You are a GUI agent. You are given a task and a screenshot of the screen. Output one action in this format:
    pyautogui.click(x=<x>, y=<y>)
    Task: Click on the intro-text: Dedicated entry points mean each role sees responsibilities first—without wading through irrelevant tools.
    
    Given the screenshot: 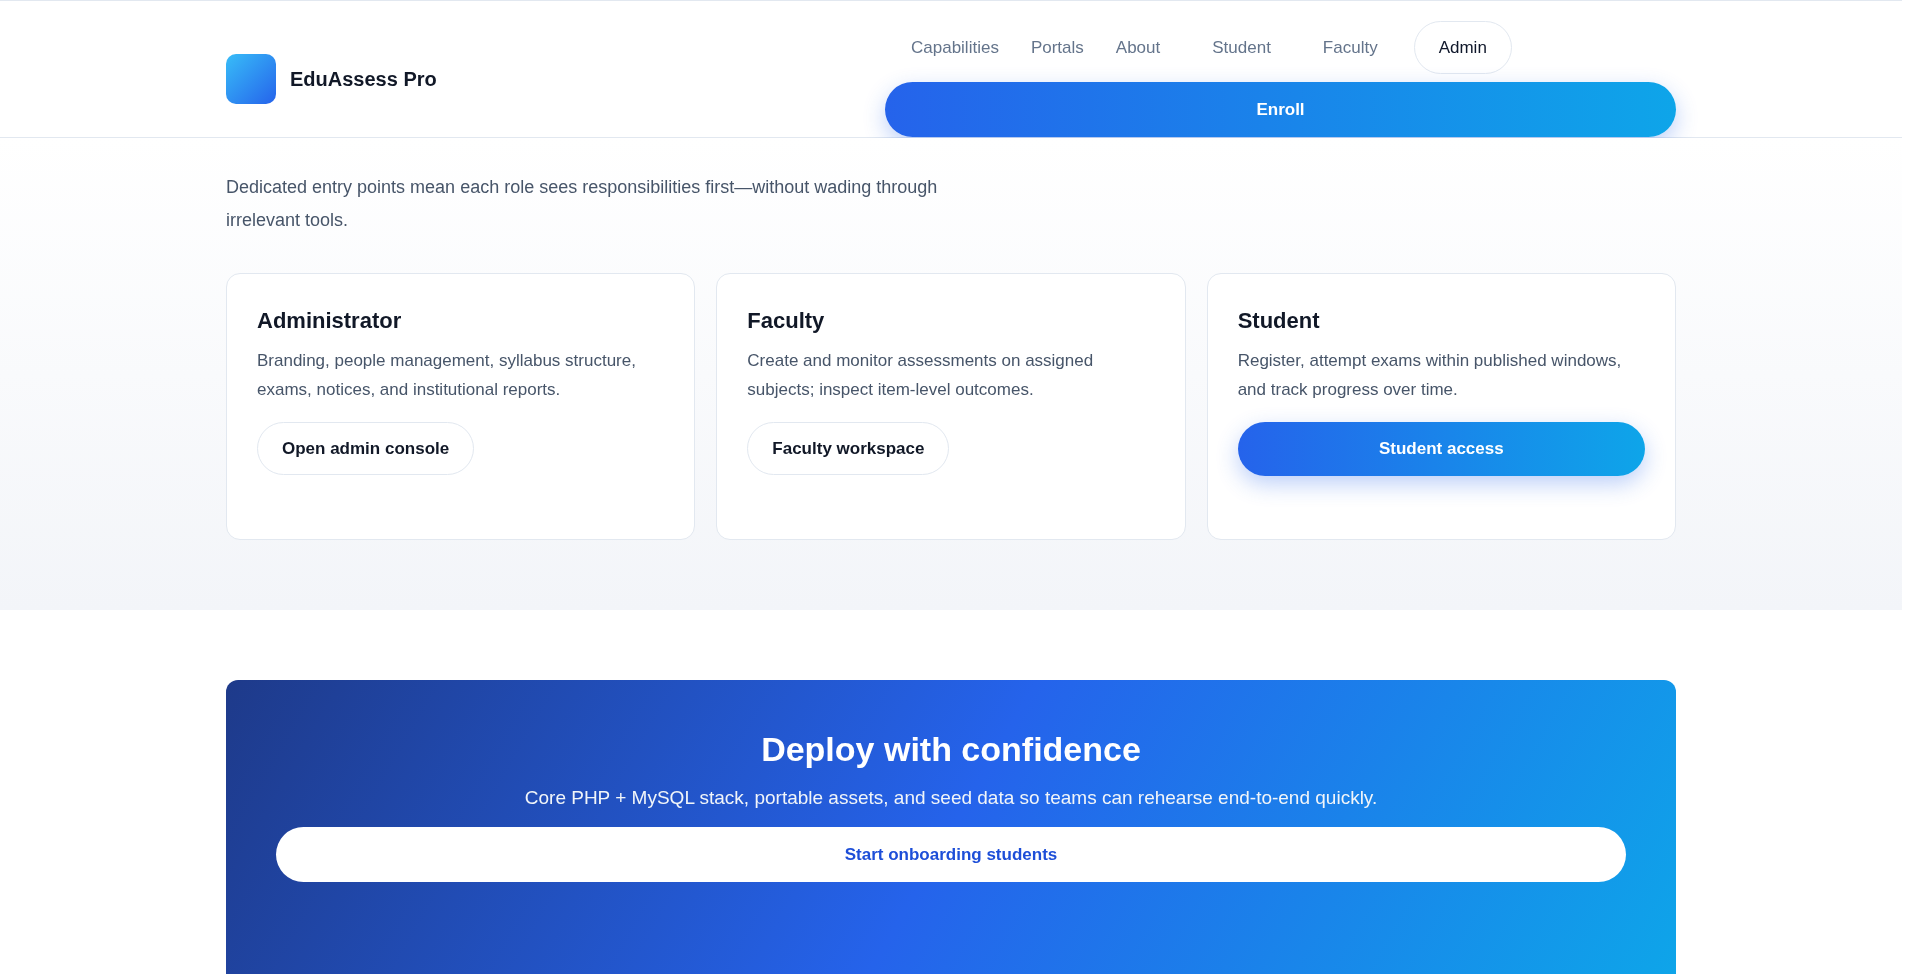 What is the action you would take?
    pyautogui.click(x=582, y=204)
    